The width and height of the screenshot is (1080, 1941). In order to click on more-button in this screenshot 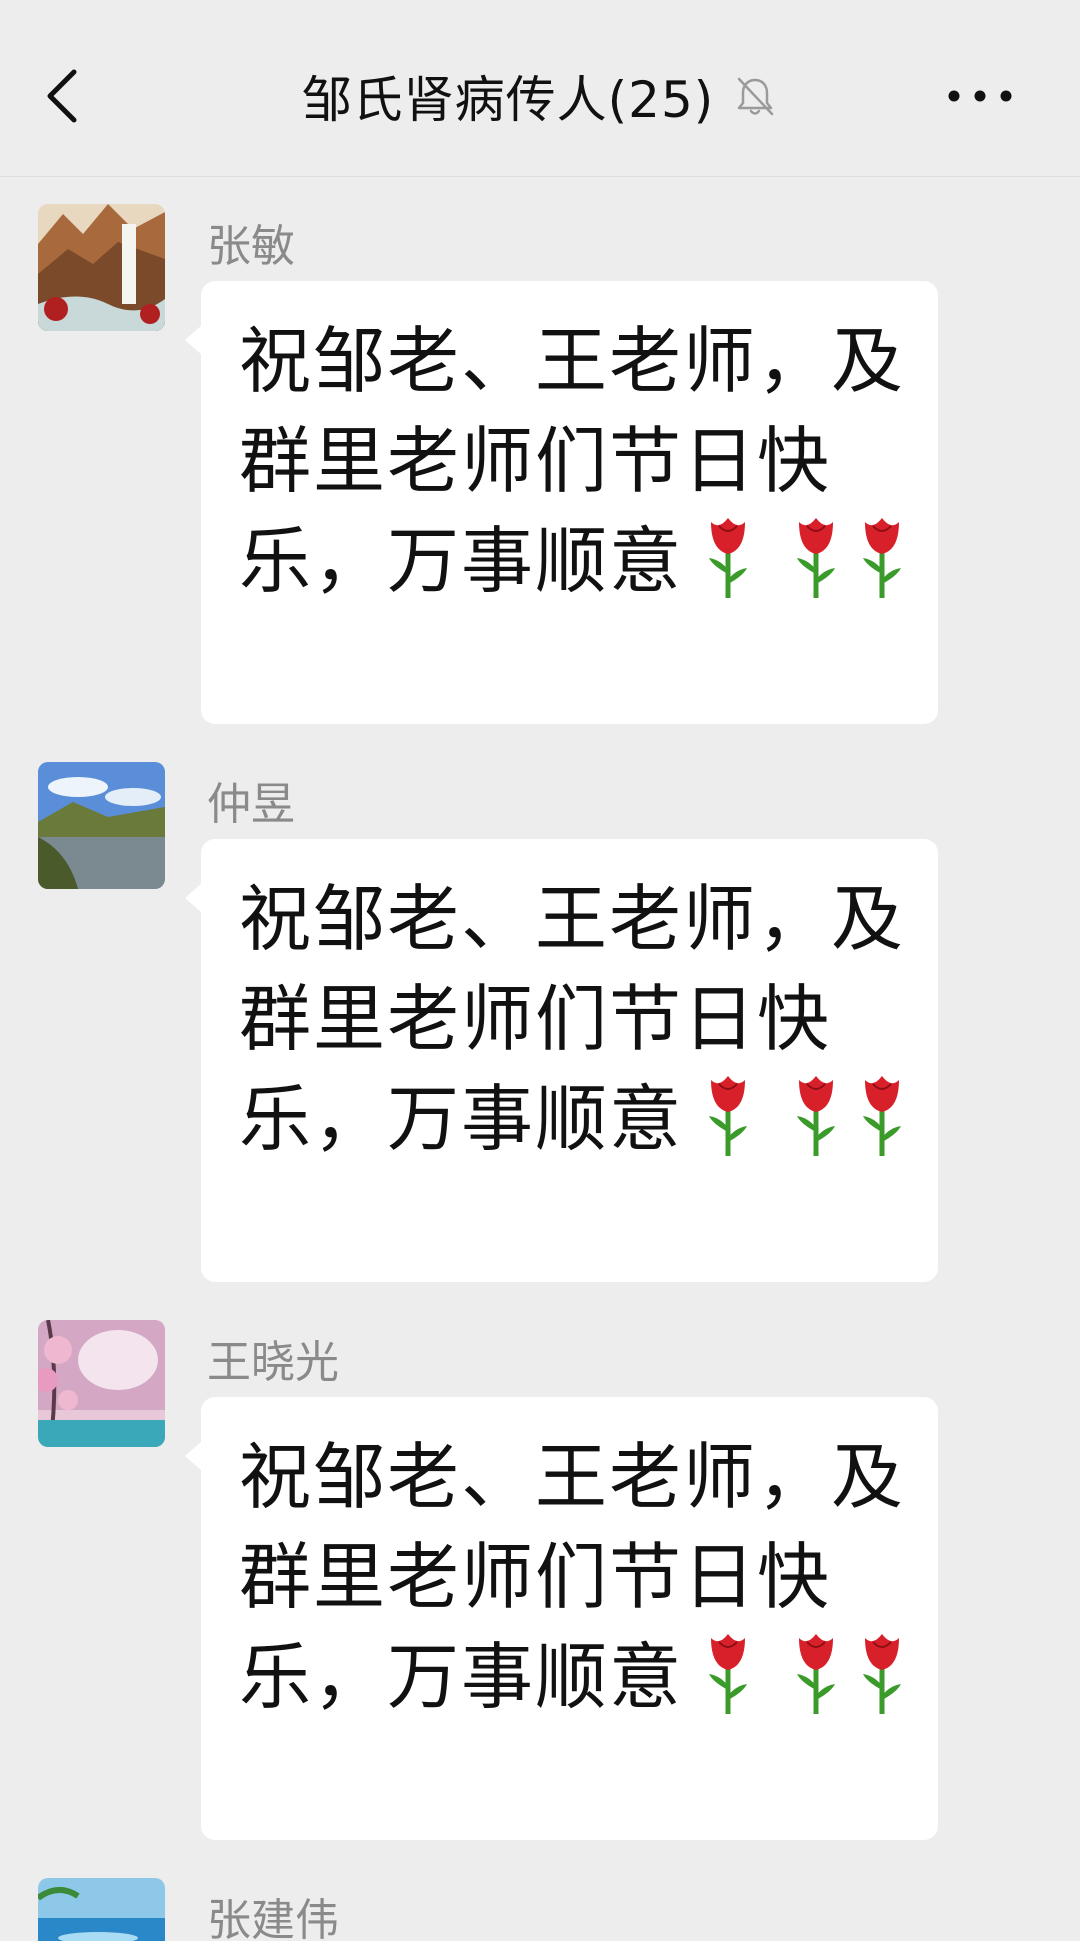, I will do `click(980, 96)`.